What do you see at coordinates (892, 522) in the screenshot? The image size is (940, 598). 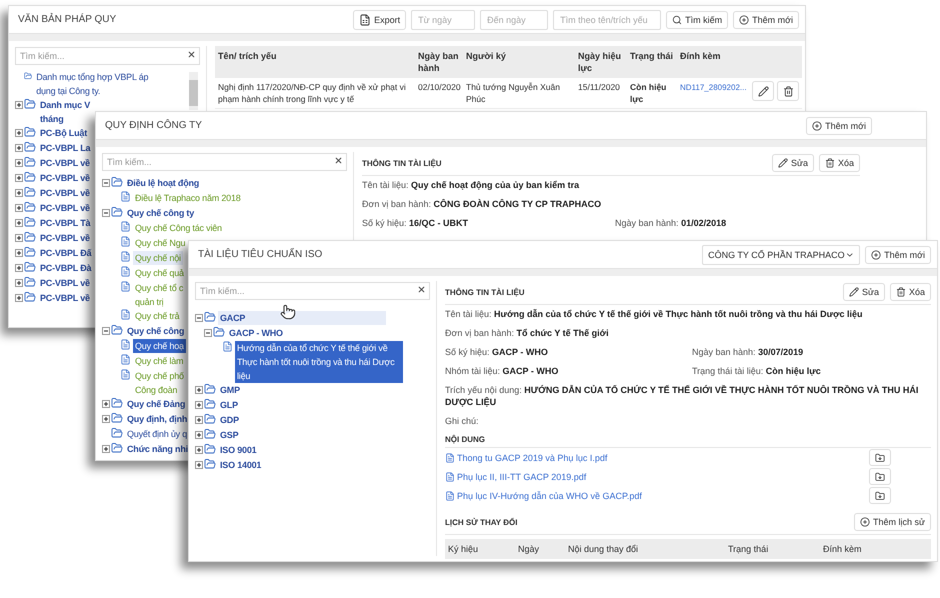 I see `add-history-button: Thêm lịch sử` at bounding box center [892, 522].